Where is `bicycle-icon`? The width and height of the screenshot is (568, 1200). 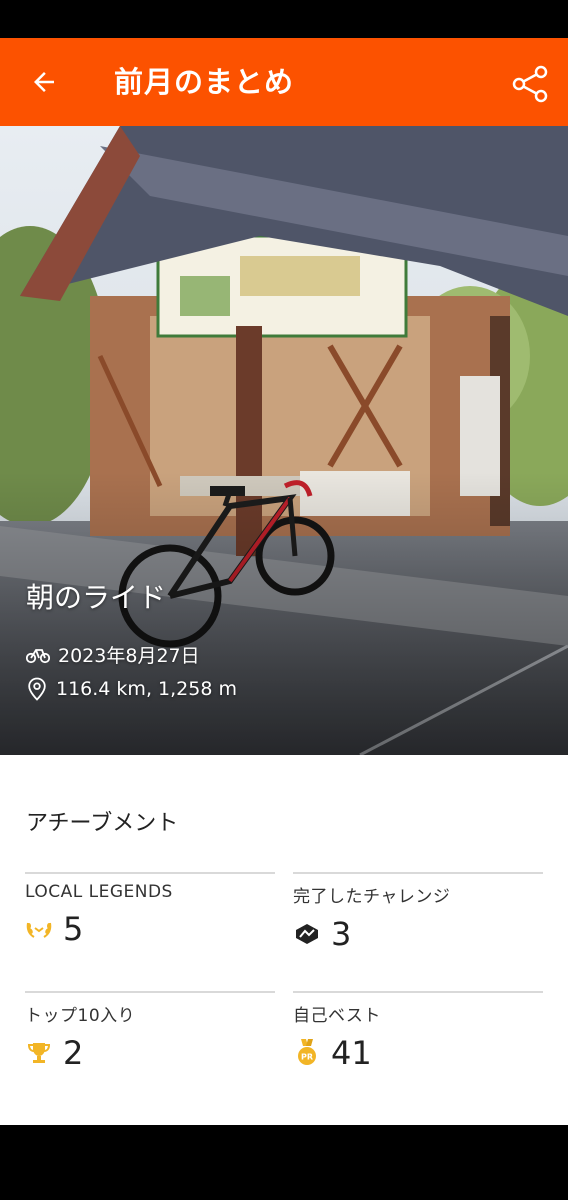
bicycle-icon is located at coordinates (38, 655).